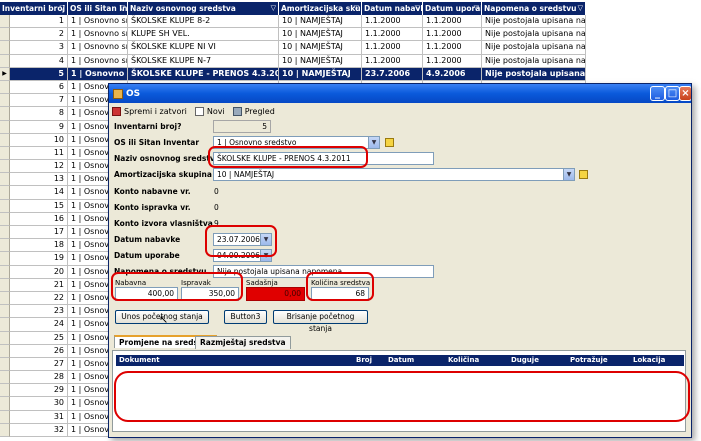  I want to click on col-broj: Broj, so click(364, 360).